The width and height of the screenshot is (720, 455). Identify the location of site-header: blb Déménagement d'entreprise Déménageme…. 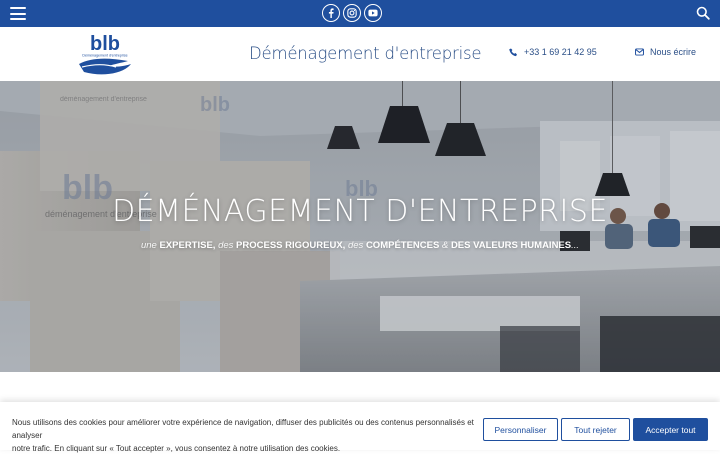
(360, 54).